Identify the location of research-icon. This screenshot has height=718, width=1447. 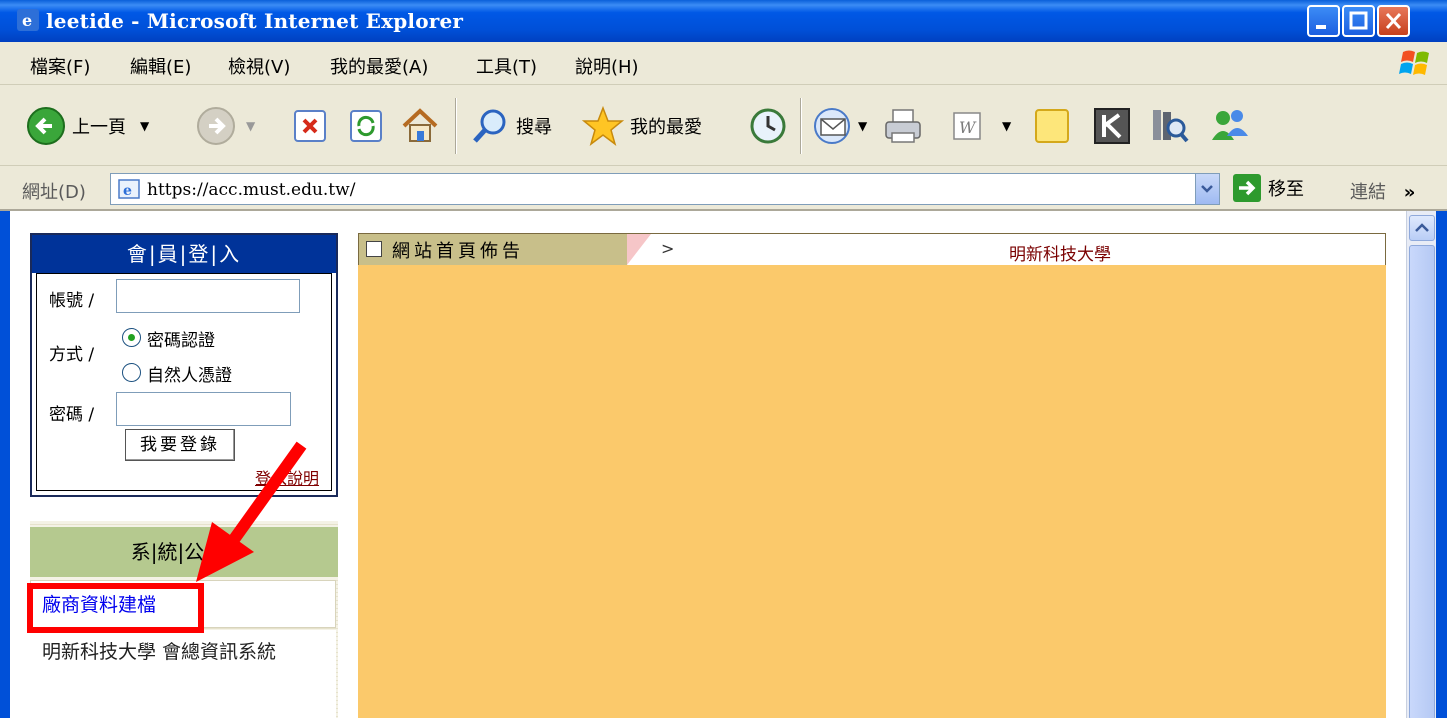
(1171, 126).